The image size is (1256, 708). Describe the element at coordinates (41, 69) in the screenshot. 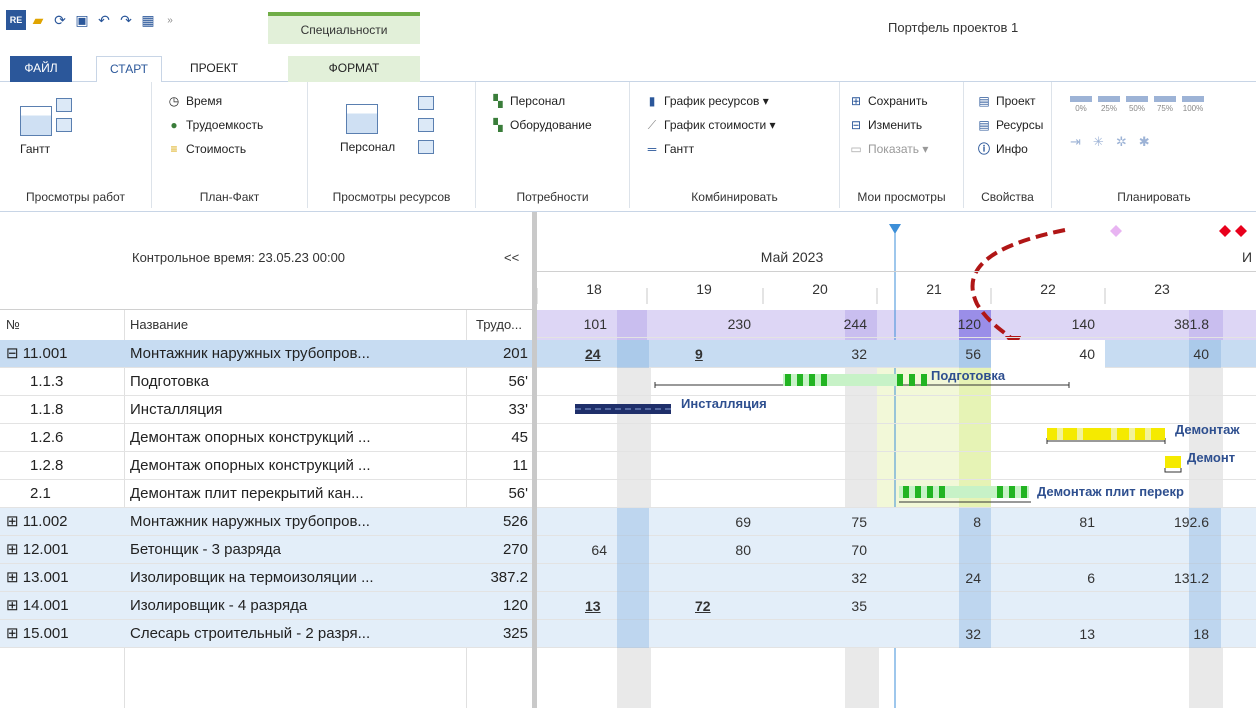

I see `tab-file: ФАЙЛ` at that location.